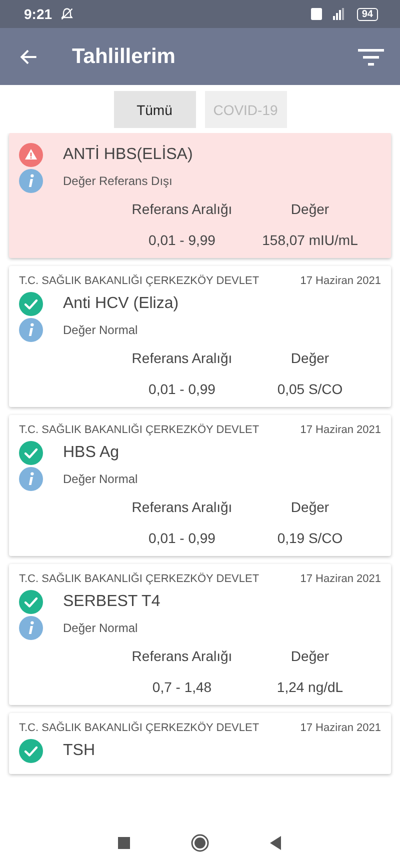 This screenshot has width=400, height=866. I want to click on screen-title: Tahlillerim, so click(124, 56).